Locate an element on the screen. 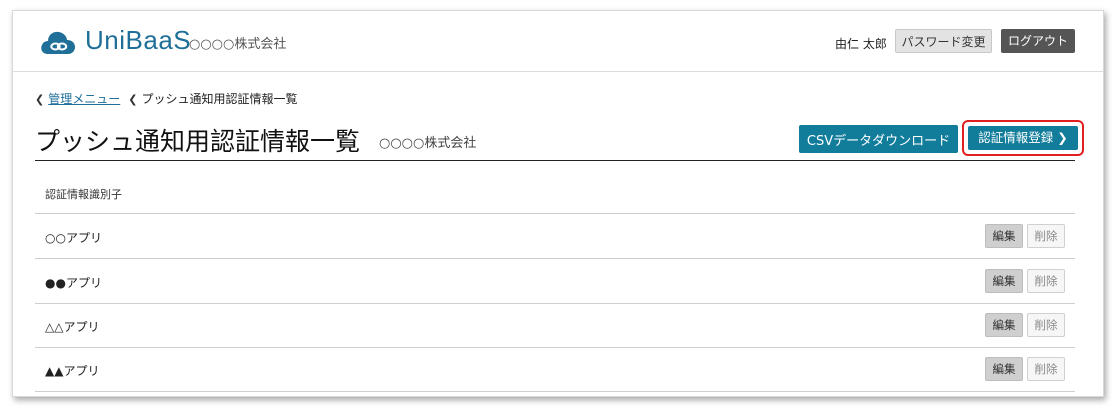 This screenshot has height=415, width=1118. credential-name: △△アプリ is located at coordinates (72, 327).